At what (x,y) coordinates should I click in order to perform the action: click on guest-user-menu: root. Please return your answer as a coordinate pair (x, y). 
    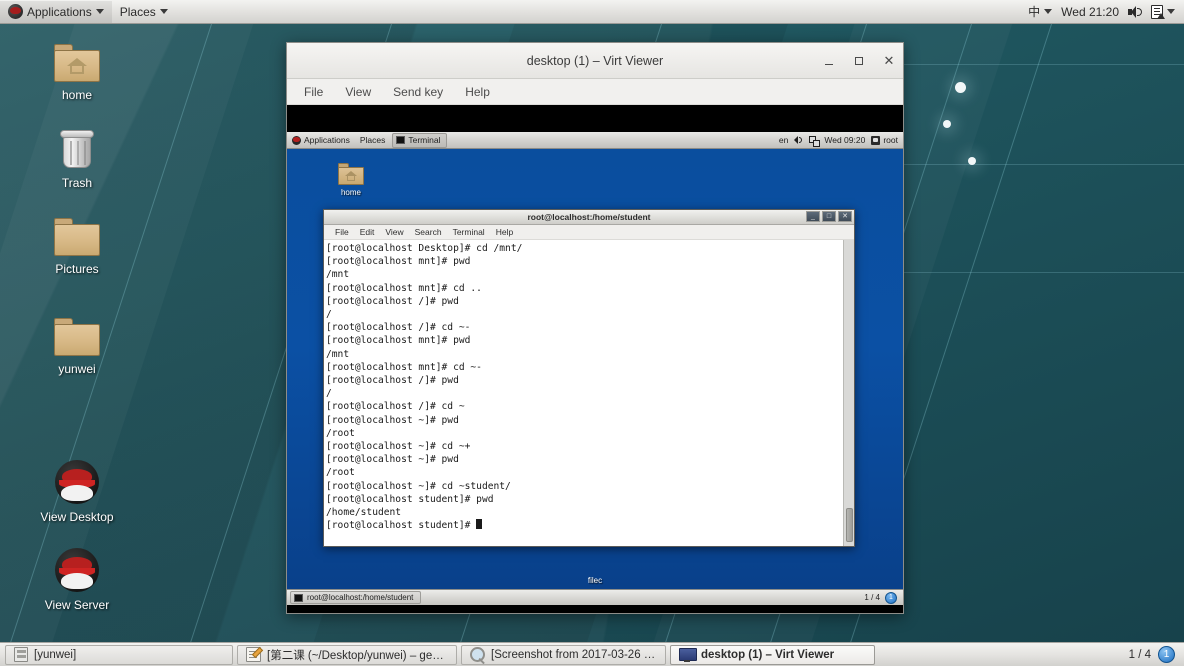
    Looking at the image, I should click on (884, 140).